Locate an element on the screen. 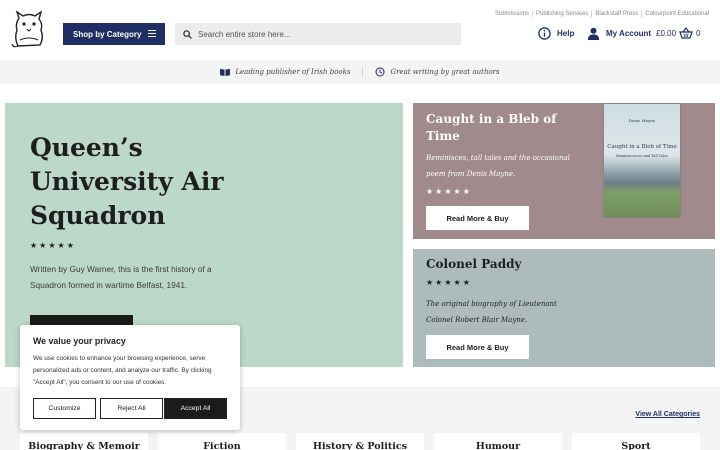 Image resolution: width=720 pixels, height=450 pixels. my-account-label: My Account is located at coordinates (629, 33).